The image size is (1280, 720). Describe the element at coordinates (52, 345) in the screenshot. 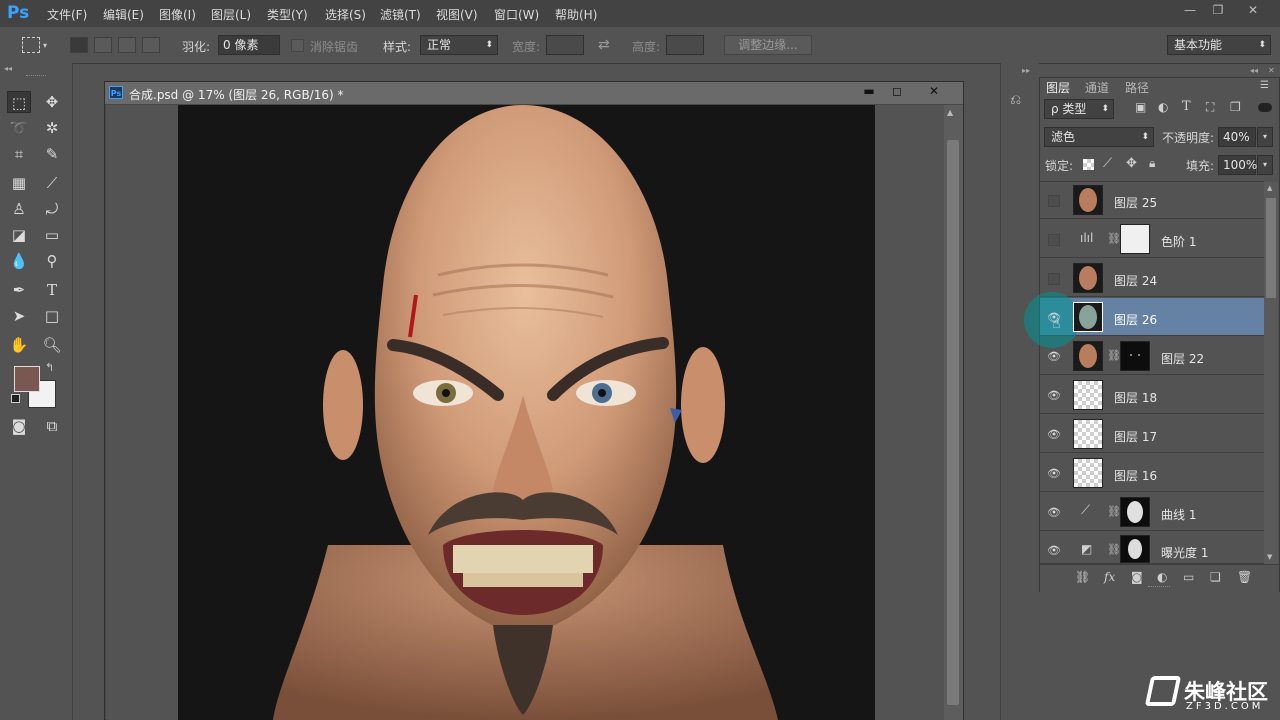

I see `zoom-tool-icon: 🔍︎` at that location.